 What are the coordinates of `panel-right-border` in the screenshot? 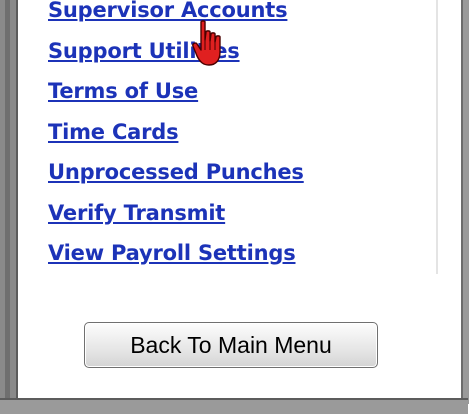 It's located at (465, 202).